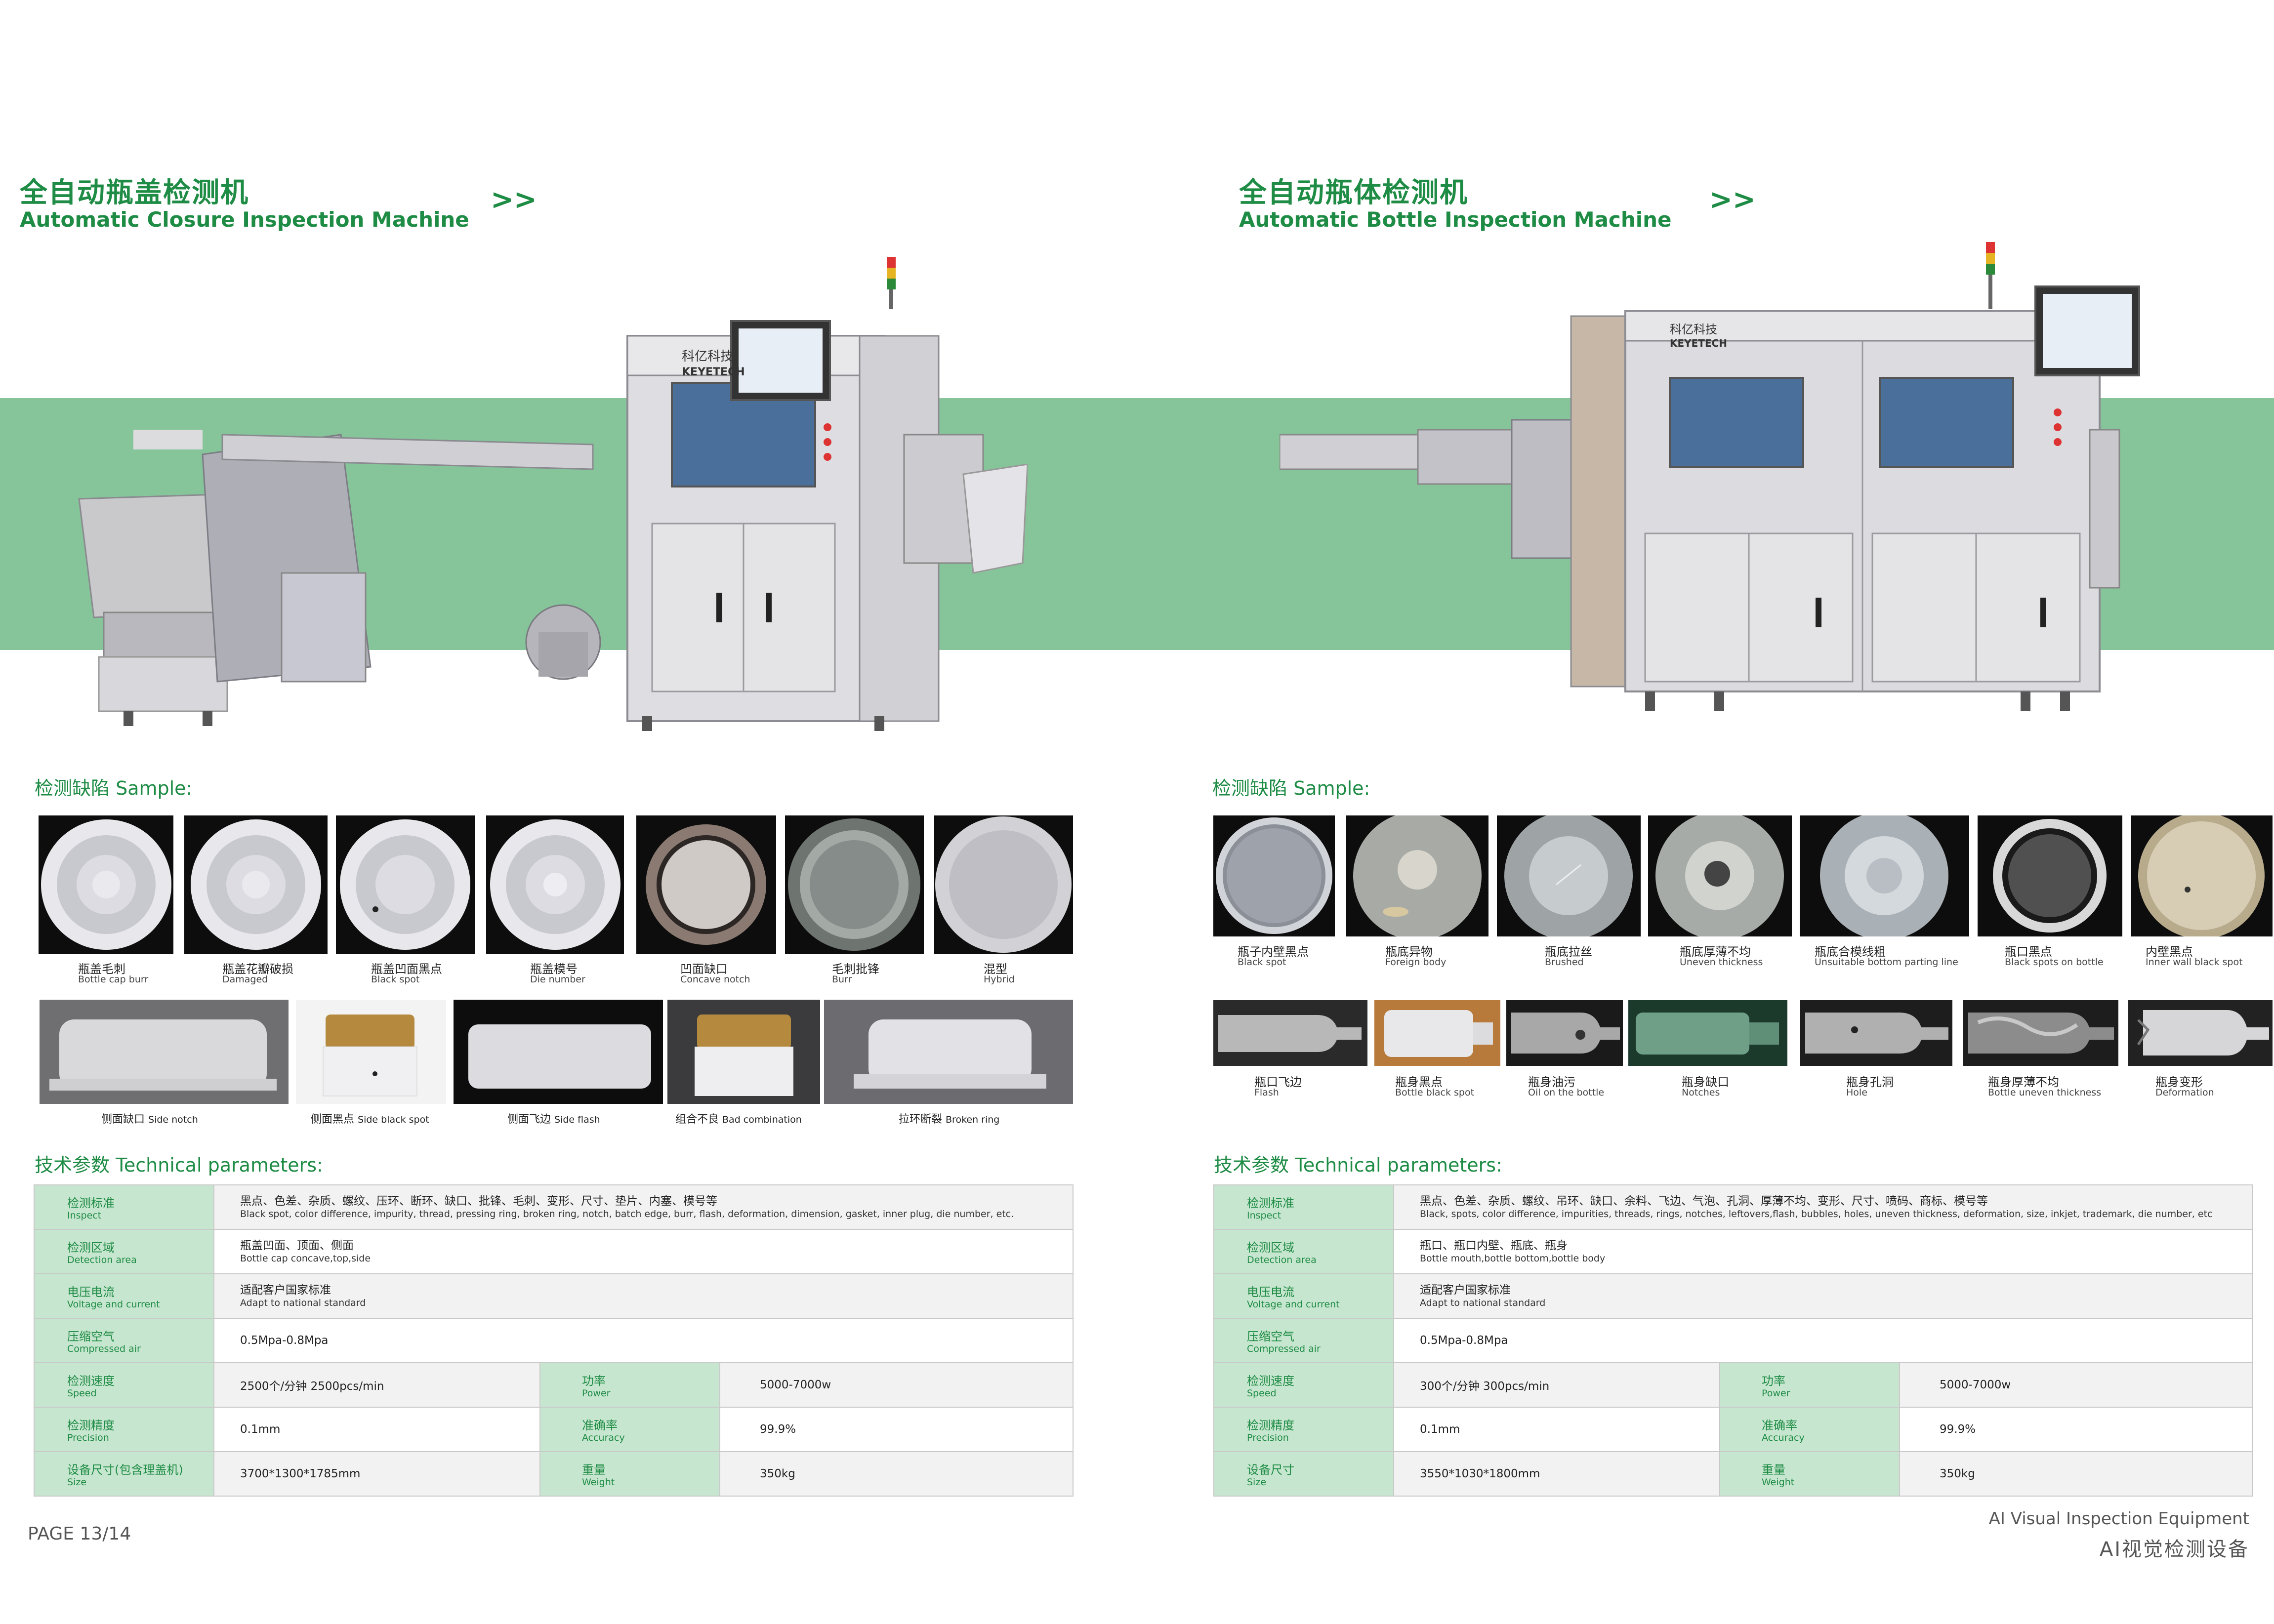 This screenshot has width=2274, height=1624. Describe the element at coordinates (1556, 1474) in the screenshot. I see `param-value: 3550*1030*1800mm` at that location.